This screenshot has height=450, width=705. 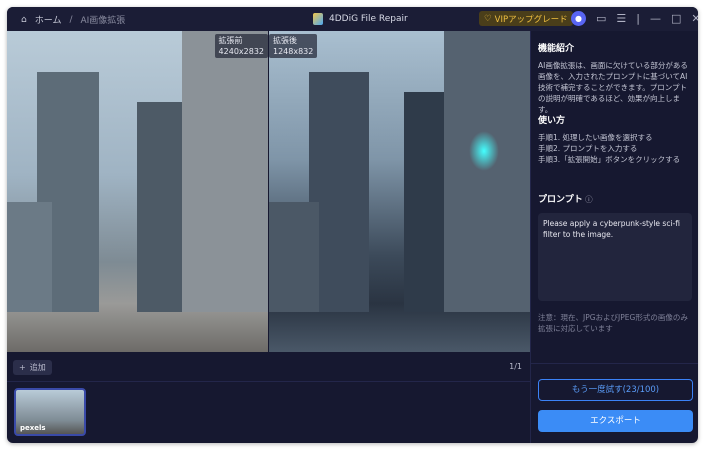 I want to click on step-3: 手順3.「拡張開始」ボタンをクリックする, so click(x=609, y=159).